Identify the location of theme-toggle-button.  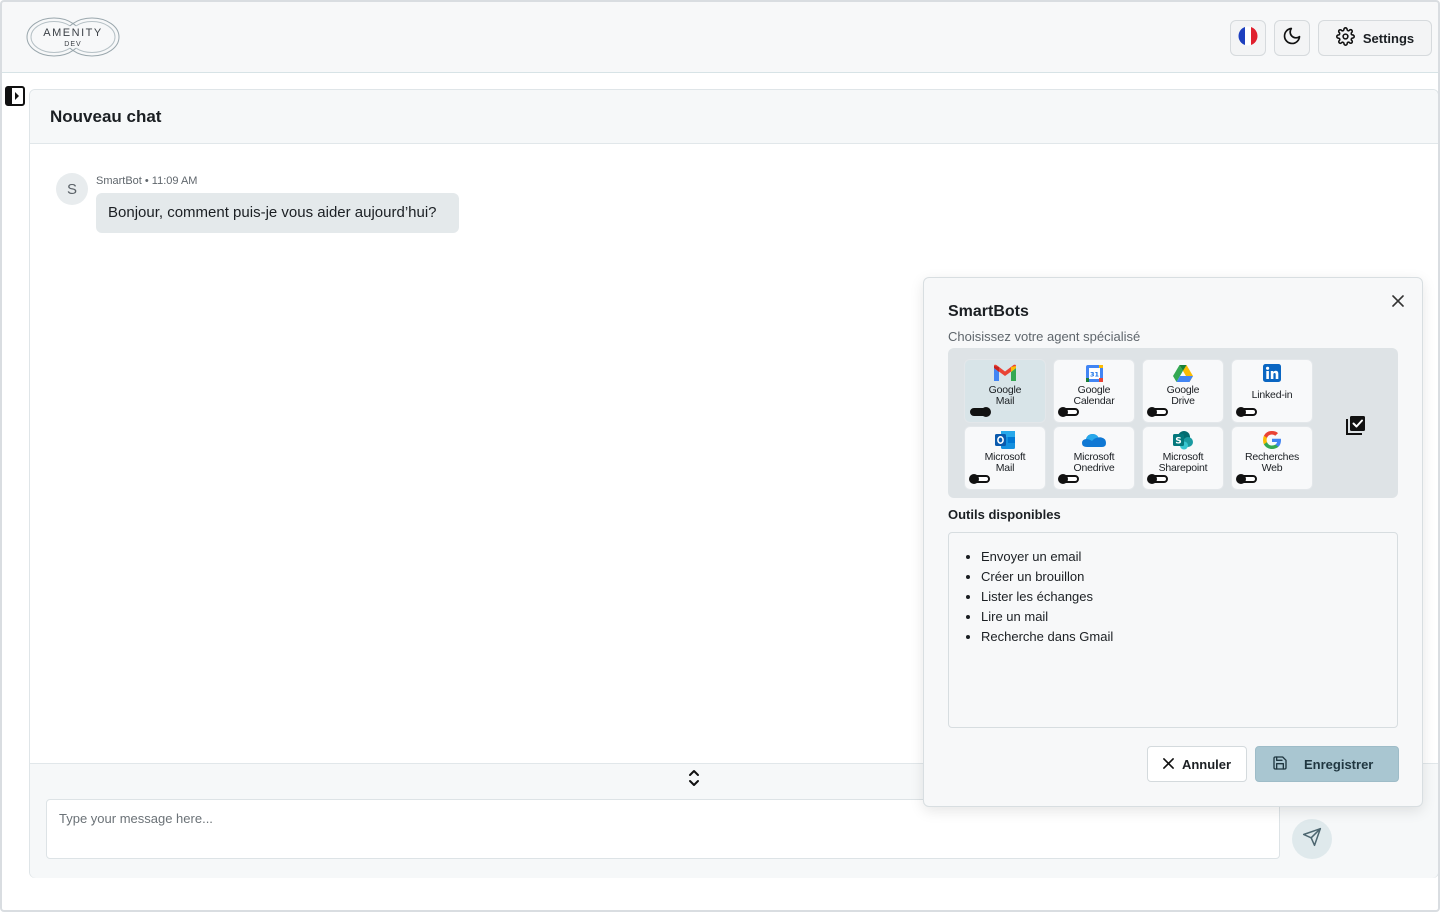
(1292, 38).